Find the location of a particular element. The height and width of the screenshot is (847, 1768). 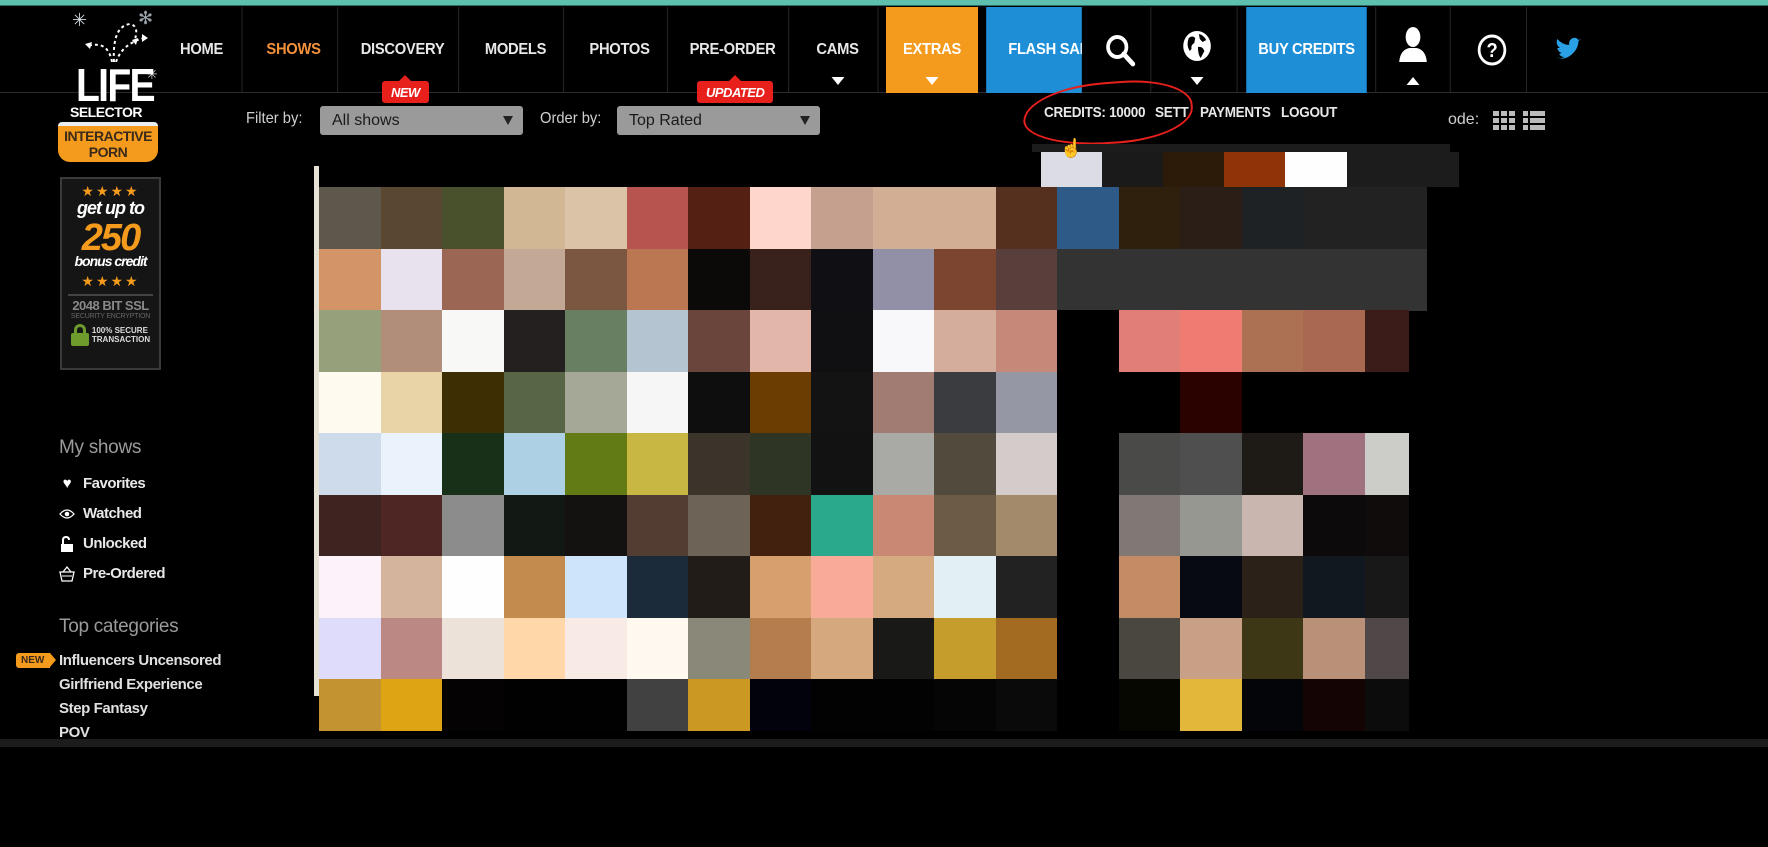

search-button is located at coordinates (1120, 50).